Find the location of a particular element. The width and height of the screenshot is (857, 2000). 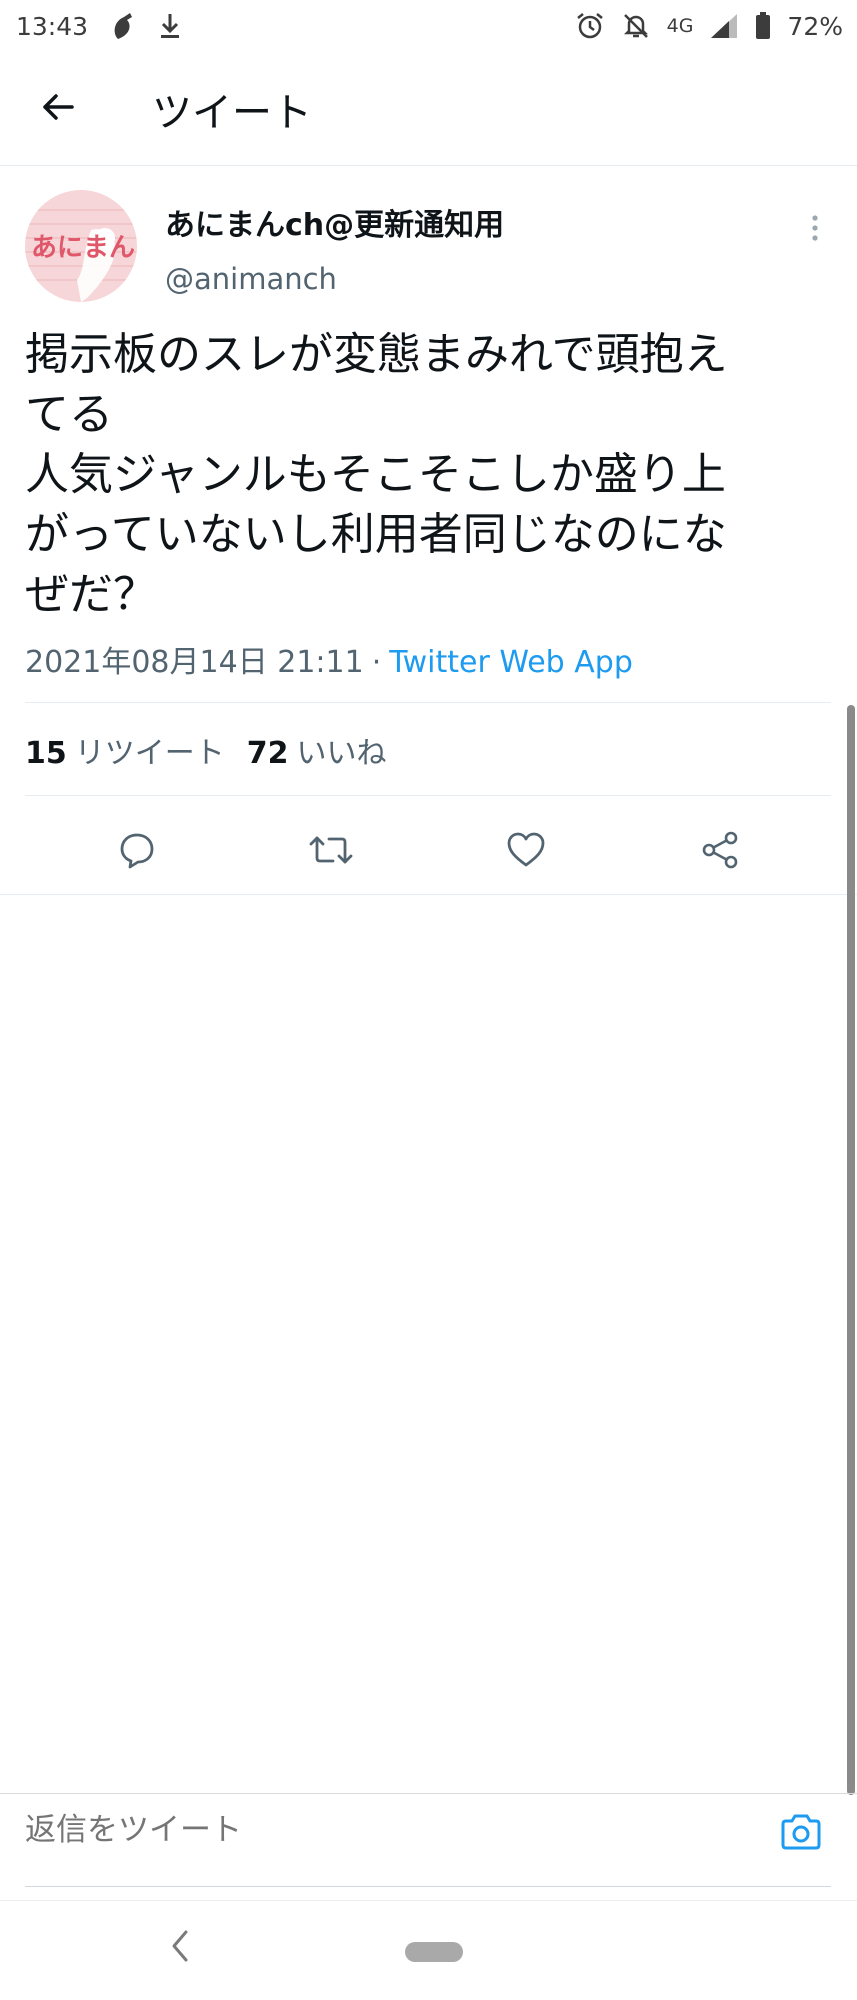

status-time: 13:43 is located at coordinates (52, 26).